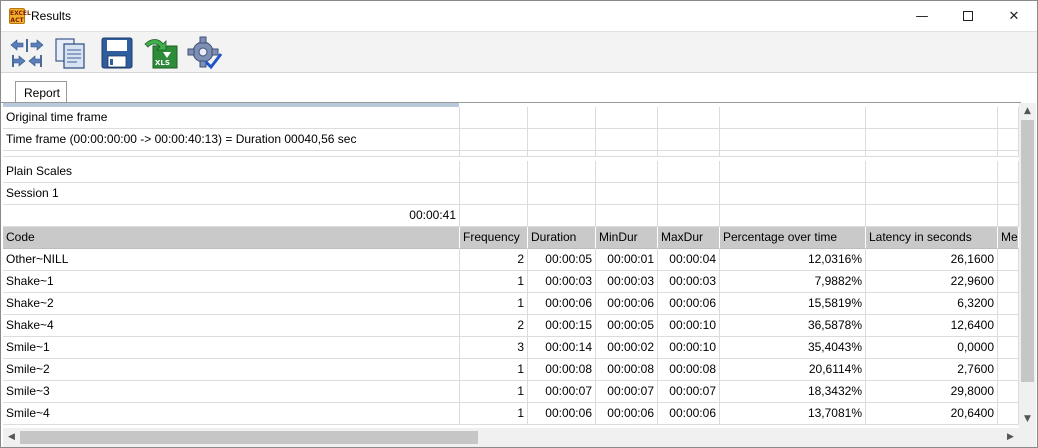 The image size is (1038, 448). Describe the element at coordinates (627, 326) in the screenshot. I see `value-cell: 00:00:05` at that location.